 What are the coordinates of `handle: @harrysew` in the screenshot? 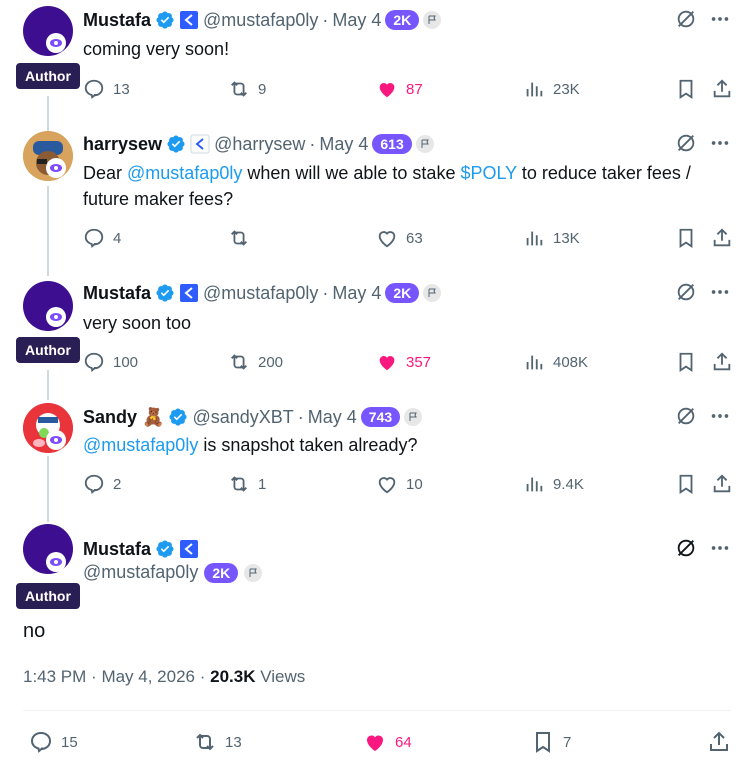 It's located at (259, 144).